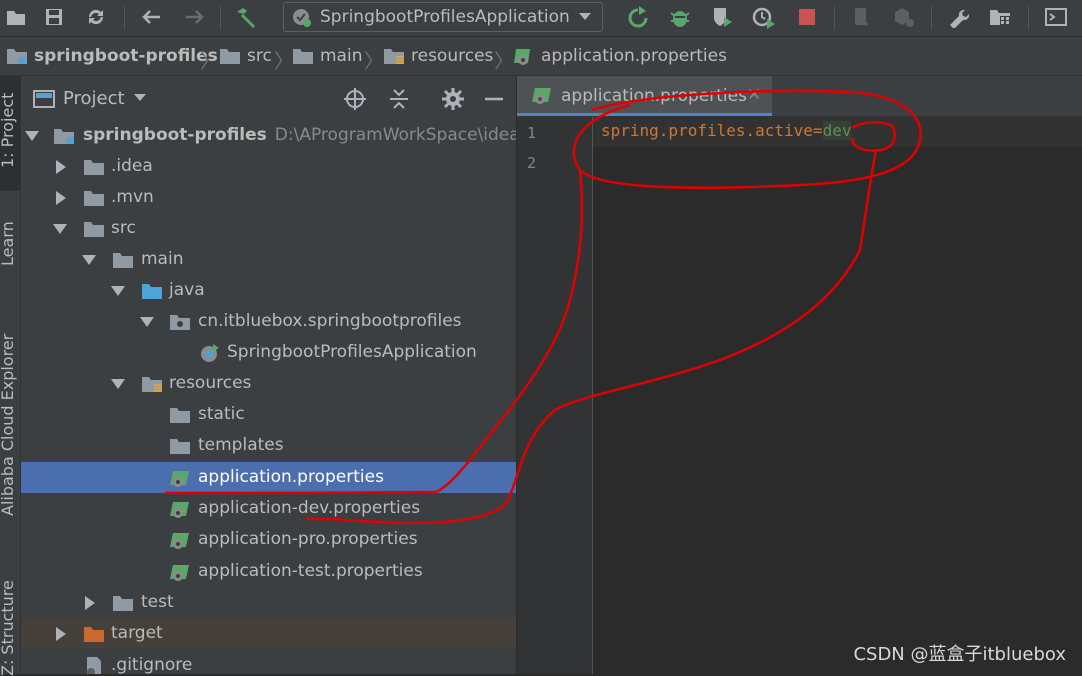  I want to click on tool-tab-structure: Z: Structure, so click(8, 628).